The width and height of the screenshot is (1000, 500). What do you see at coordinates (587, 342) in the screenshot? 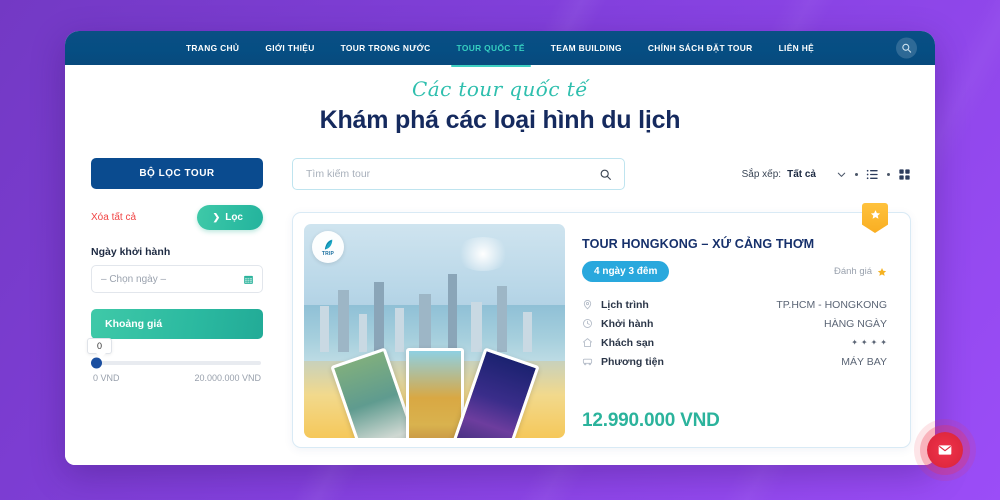
I see `hotel-icon` at bounding box center [587, 342].